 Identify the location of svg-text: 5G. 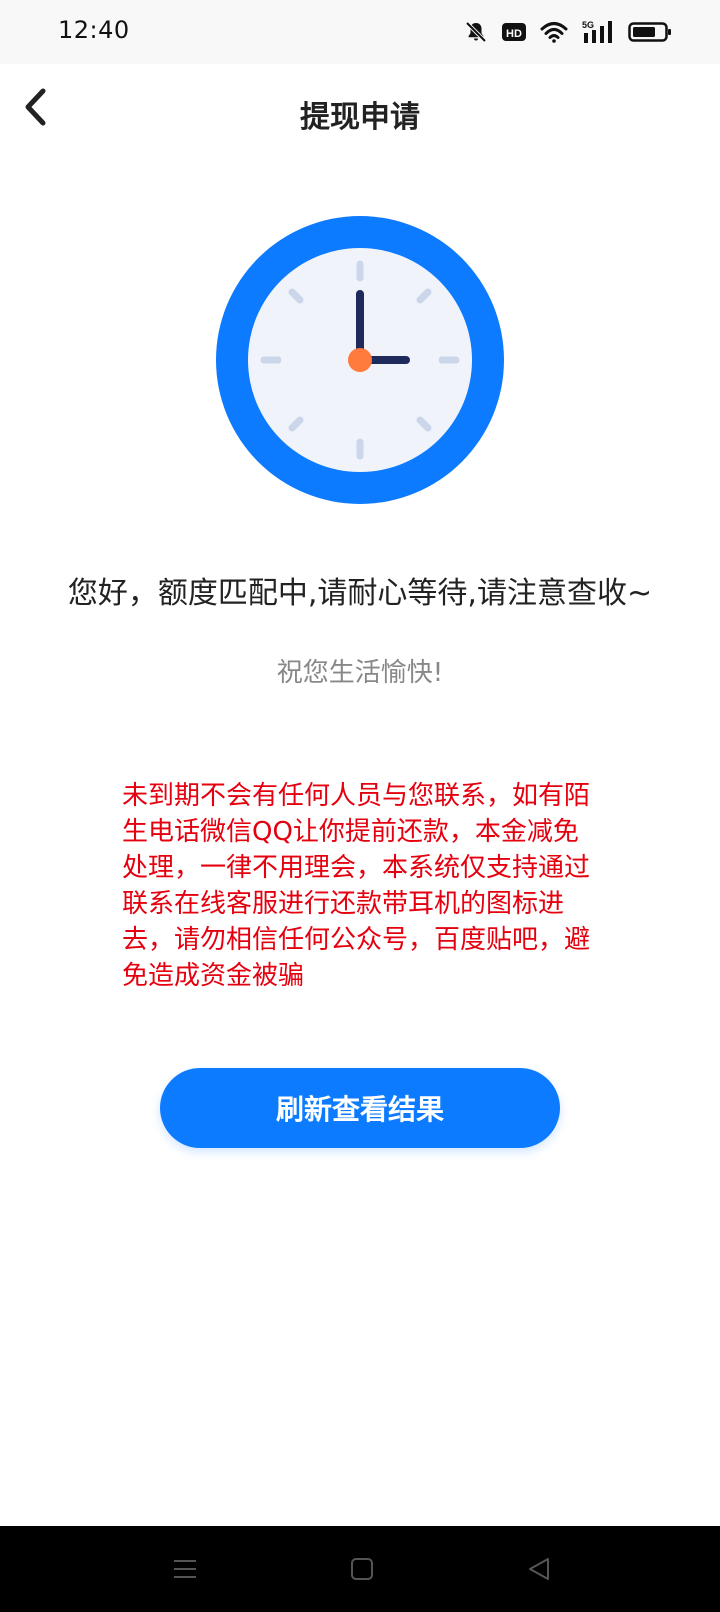
(588, 25).